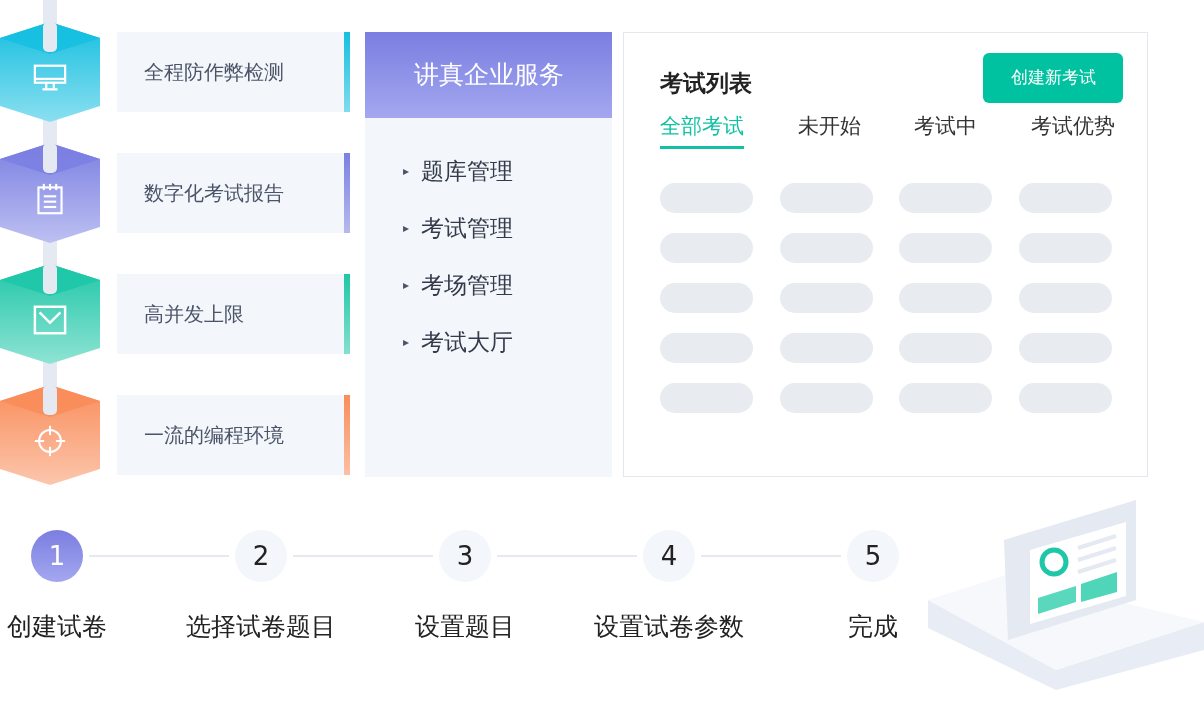 Image resolution: width=1204 pixels, height=704 pixels. What do you see at coordinates (214, 193) in the screenshot?
I see `feature-label: 数字化考试报告` at bounding box center [214, 193].